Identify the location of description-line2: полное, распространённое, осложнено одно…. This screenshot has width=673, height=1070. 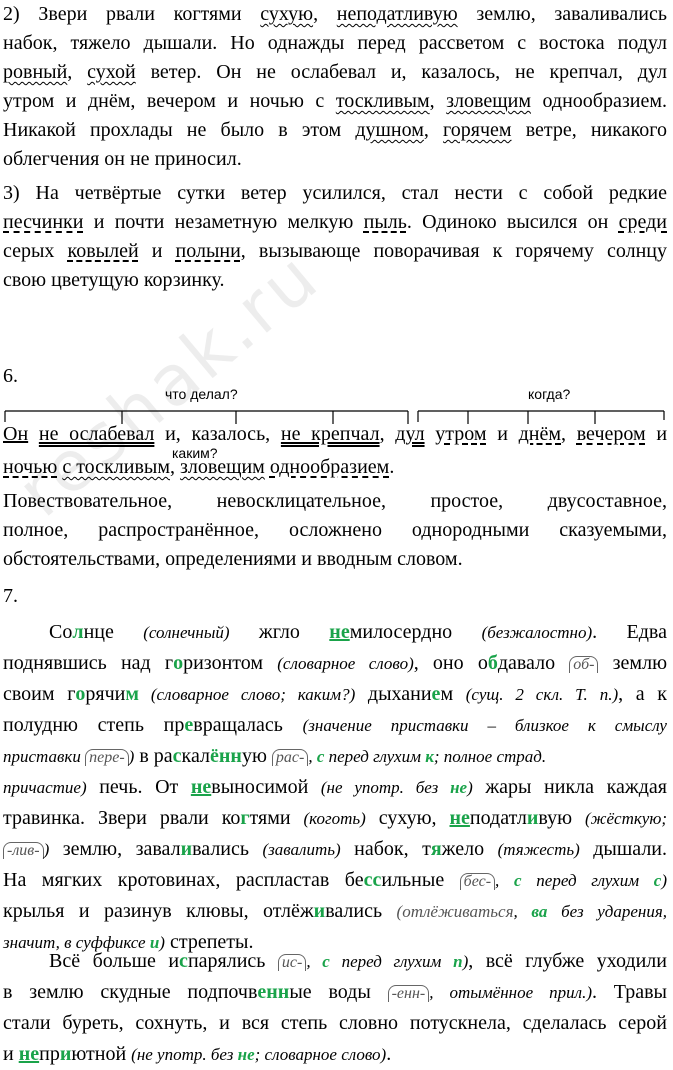
(335, 530).